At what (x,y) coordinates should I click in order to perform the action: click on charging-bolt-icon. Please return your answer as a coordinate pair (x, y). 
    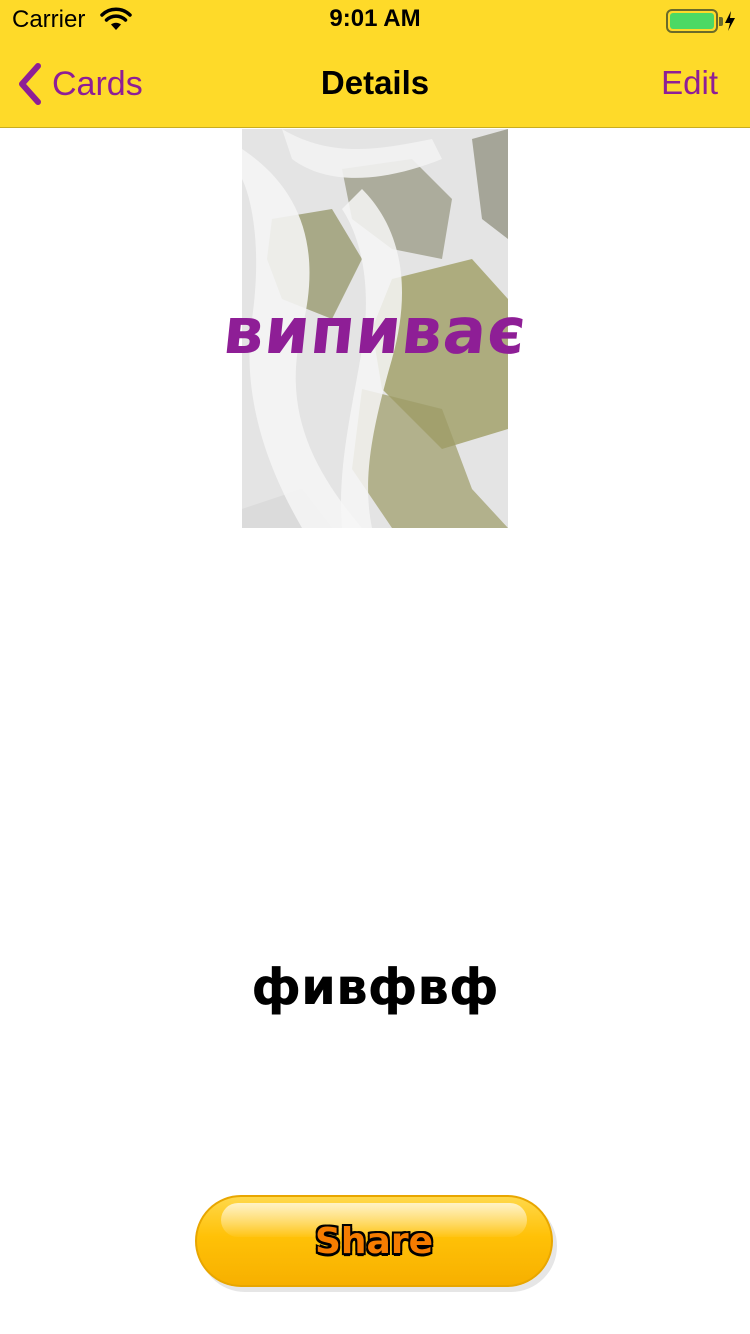
    Looking at the image, I should click on (730, 21).